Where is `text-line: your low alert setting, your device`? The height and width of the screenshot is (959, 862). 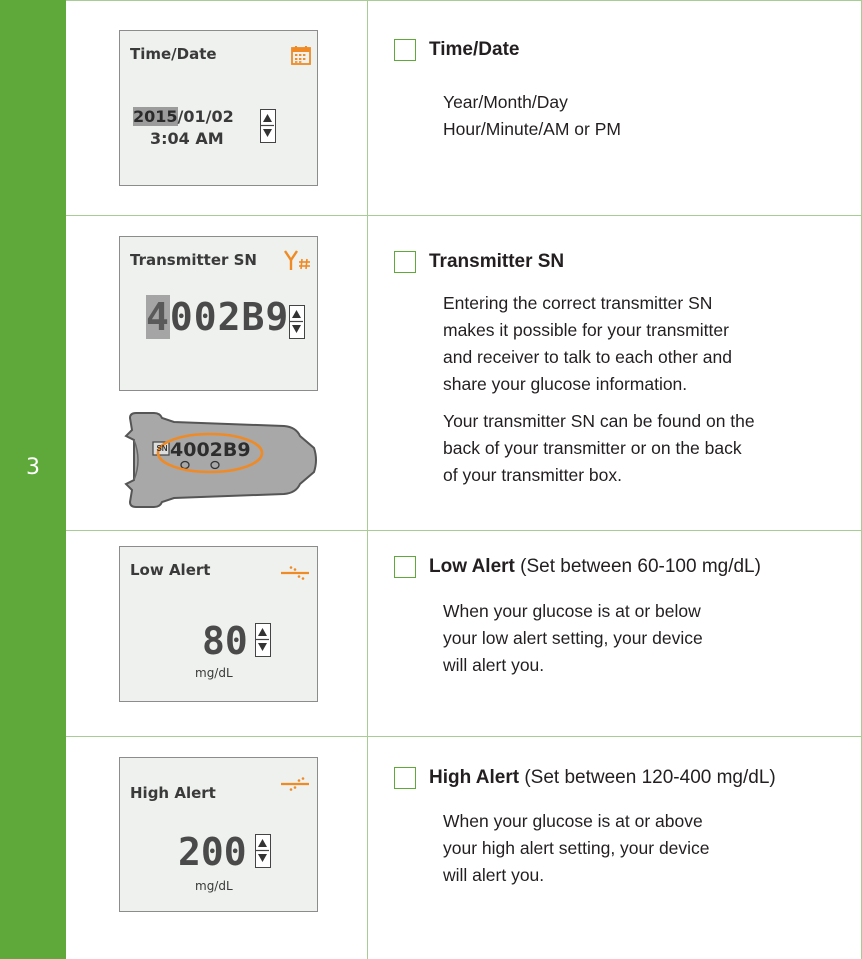 text-line: your low alert setting, your device is located at coordinates (573, 638).